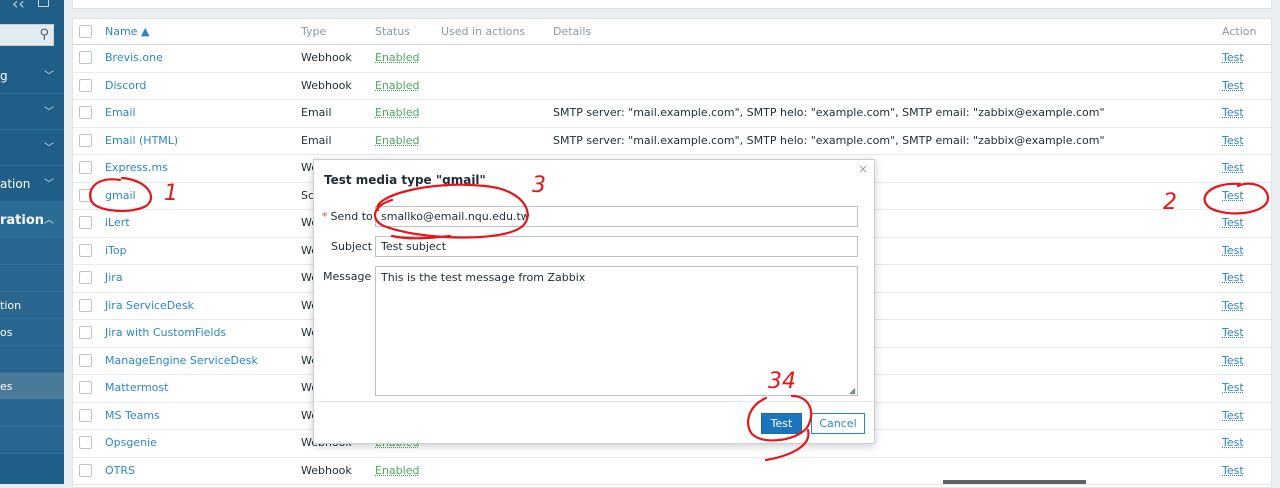 The width and height of the screenshot is (1280, 488). Describe the element at coordinates (616, 246) in the screenshot. I see `subject-field` at that location.